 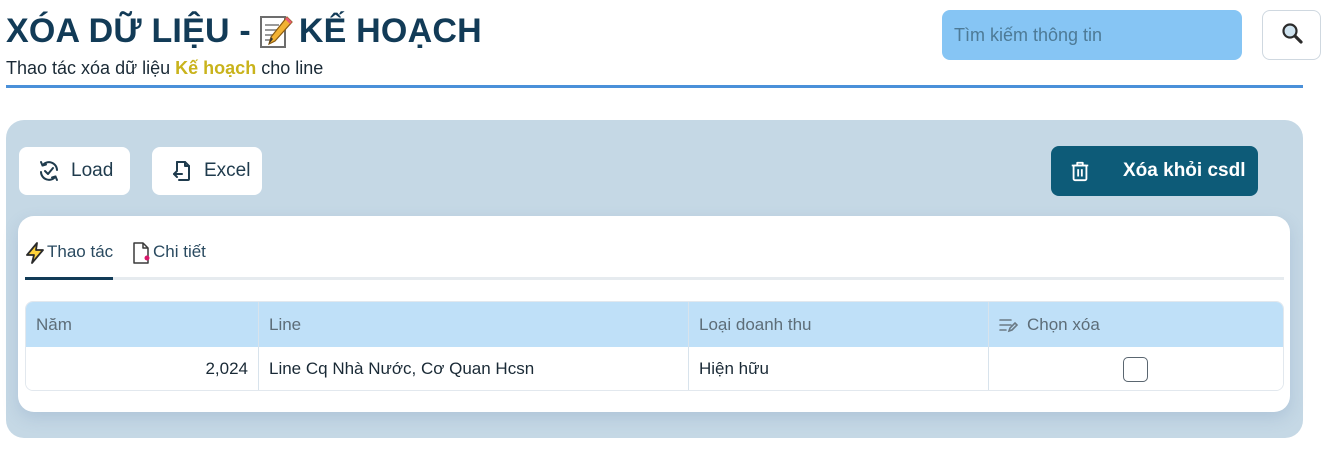 I want to click on subtitle-pre: Thao tác xóa dữ liệu, so click(x=88, y=68).